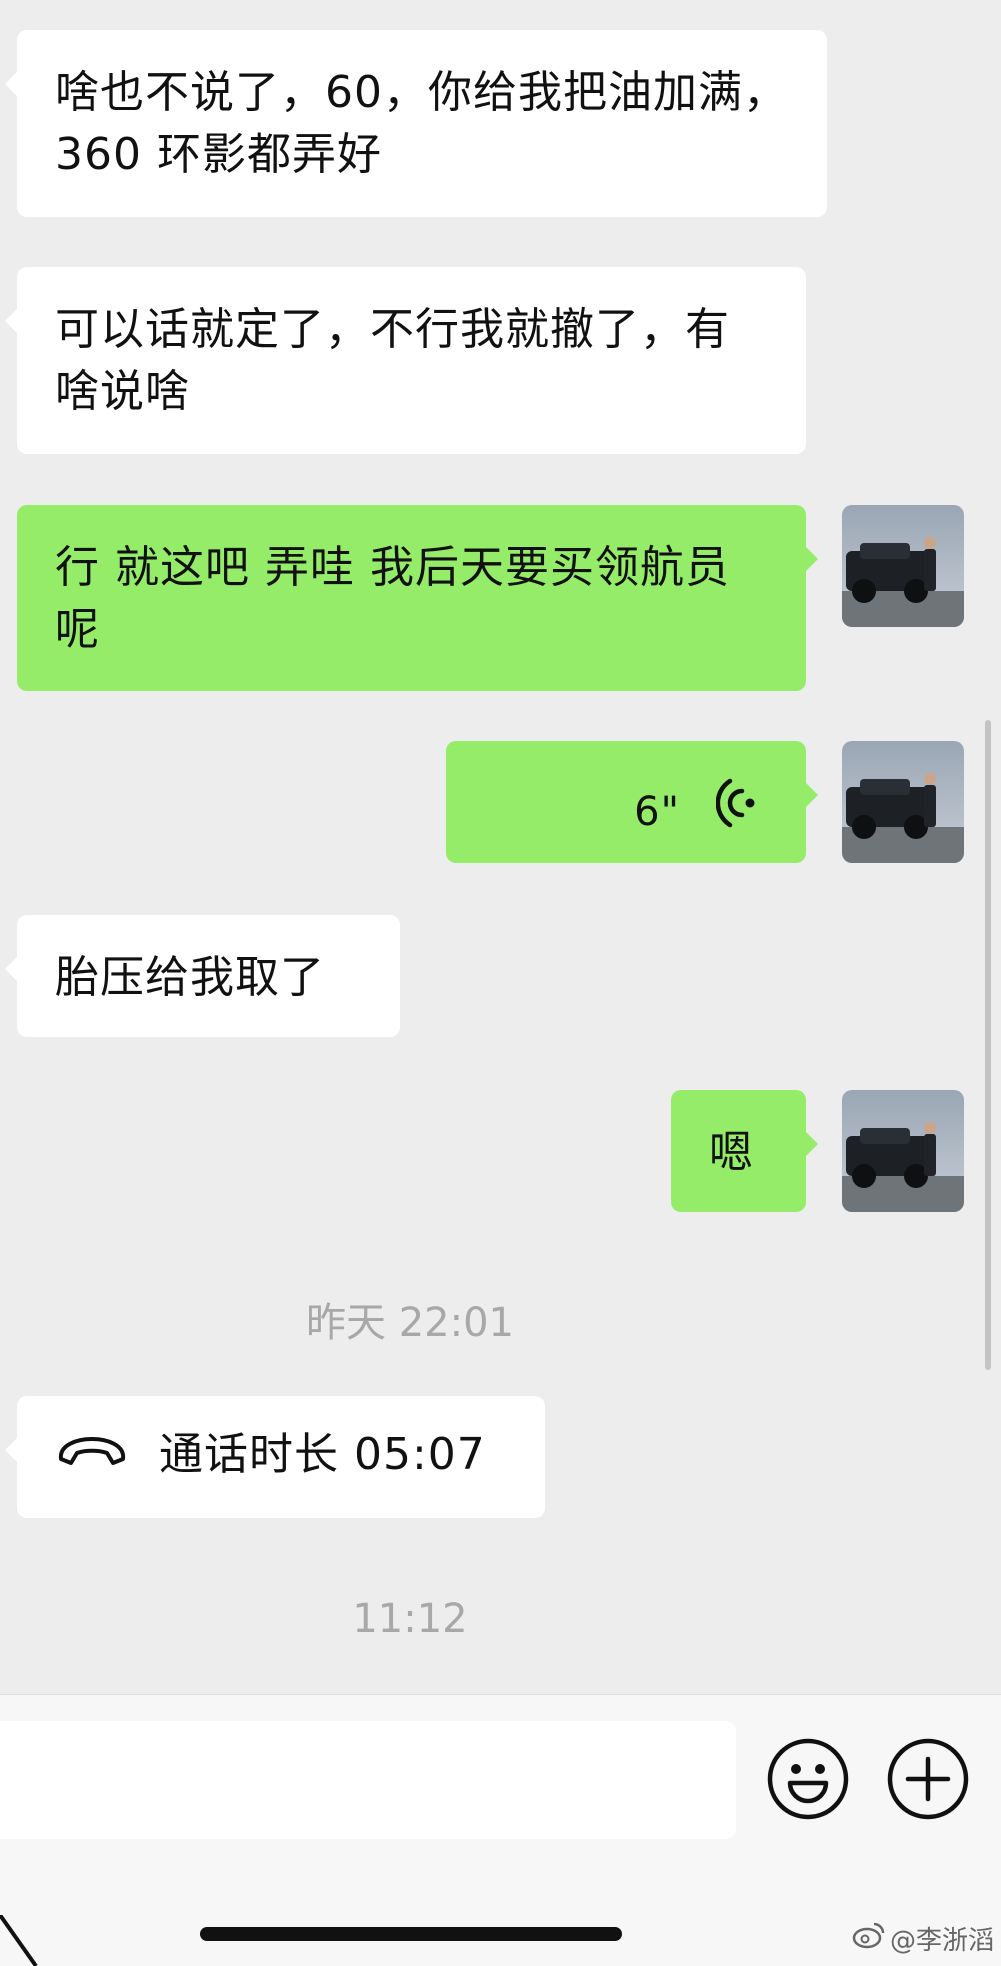 Image resolution: width=1001 pixels, height=1966 pixels. Describe the element at coordinates (392, 360) in the screenshot. I see `message-text: 可以话就定了，不行我就撤了，有啥说啥` at that location.